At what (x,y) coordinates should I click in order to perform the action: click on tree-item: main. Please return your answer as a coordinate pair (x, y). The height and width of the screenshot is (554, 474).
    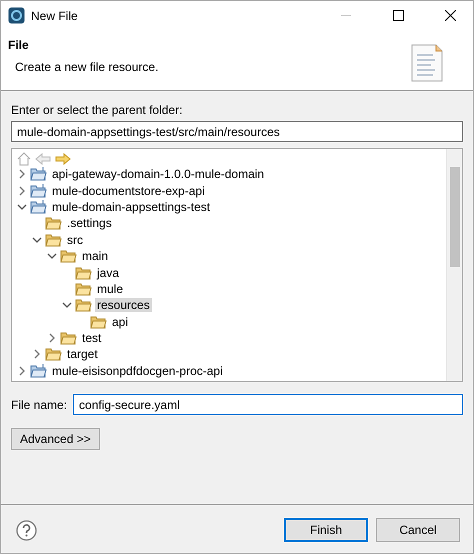
    Looking at the image, I should click on (95, 256).